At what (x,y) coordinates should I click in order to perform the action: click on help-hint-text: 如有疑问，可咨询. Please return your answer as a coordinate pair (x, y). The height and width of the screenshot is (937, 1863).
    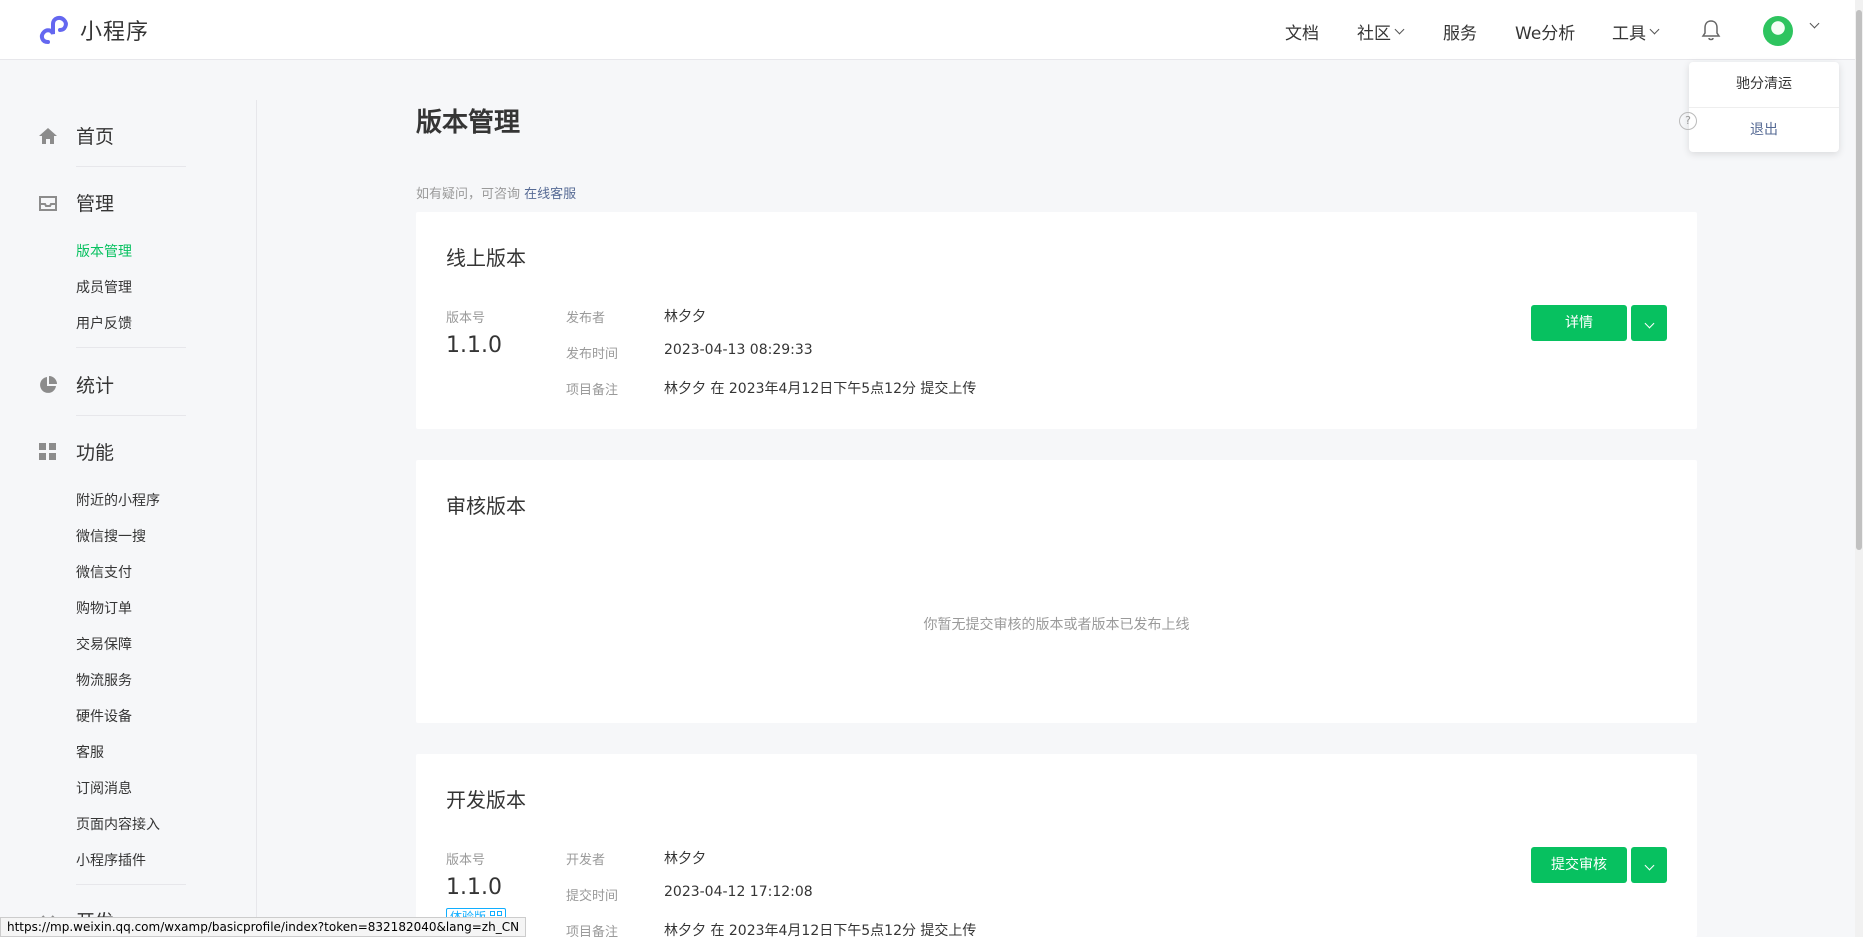
    Looking at the image, I should click on (468, 194).